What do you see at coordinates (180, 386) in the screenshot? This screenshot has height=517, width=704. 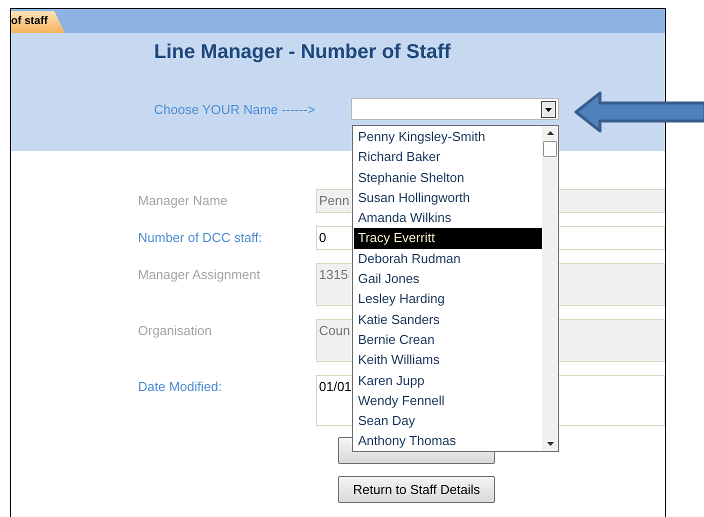 I see `field-label: Date Modified:` at bounding box center [180, 386].